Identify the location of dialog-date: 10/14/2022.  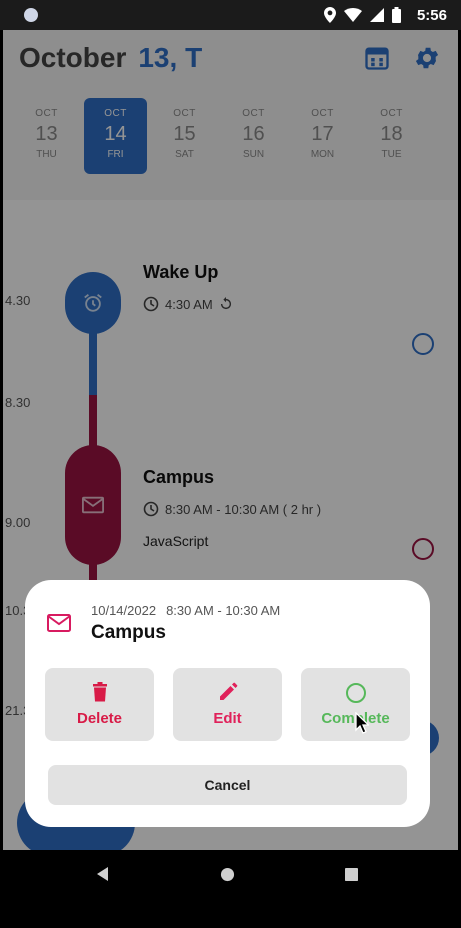
(124, 610).